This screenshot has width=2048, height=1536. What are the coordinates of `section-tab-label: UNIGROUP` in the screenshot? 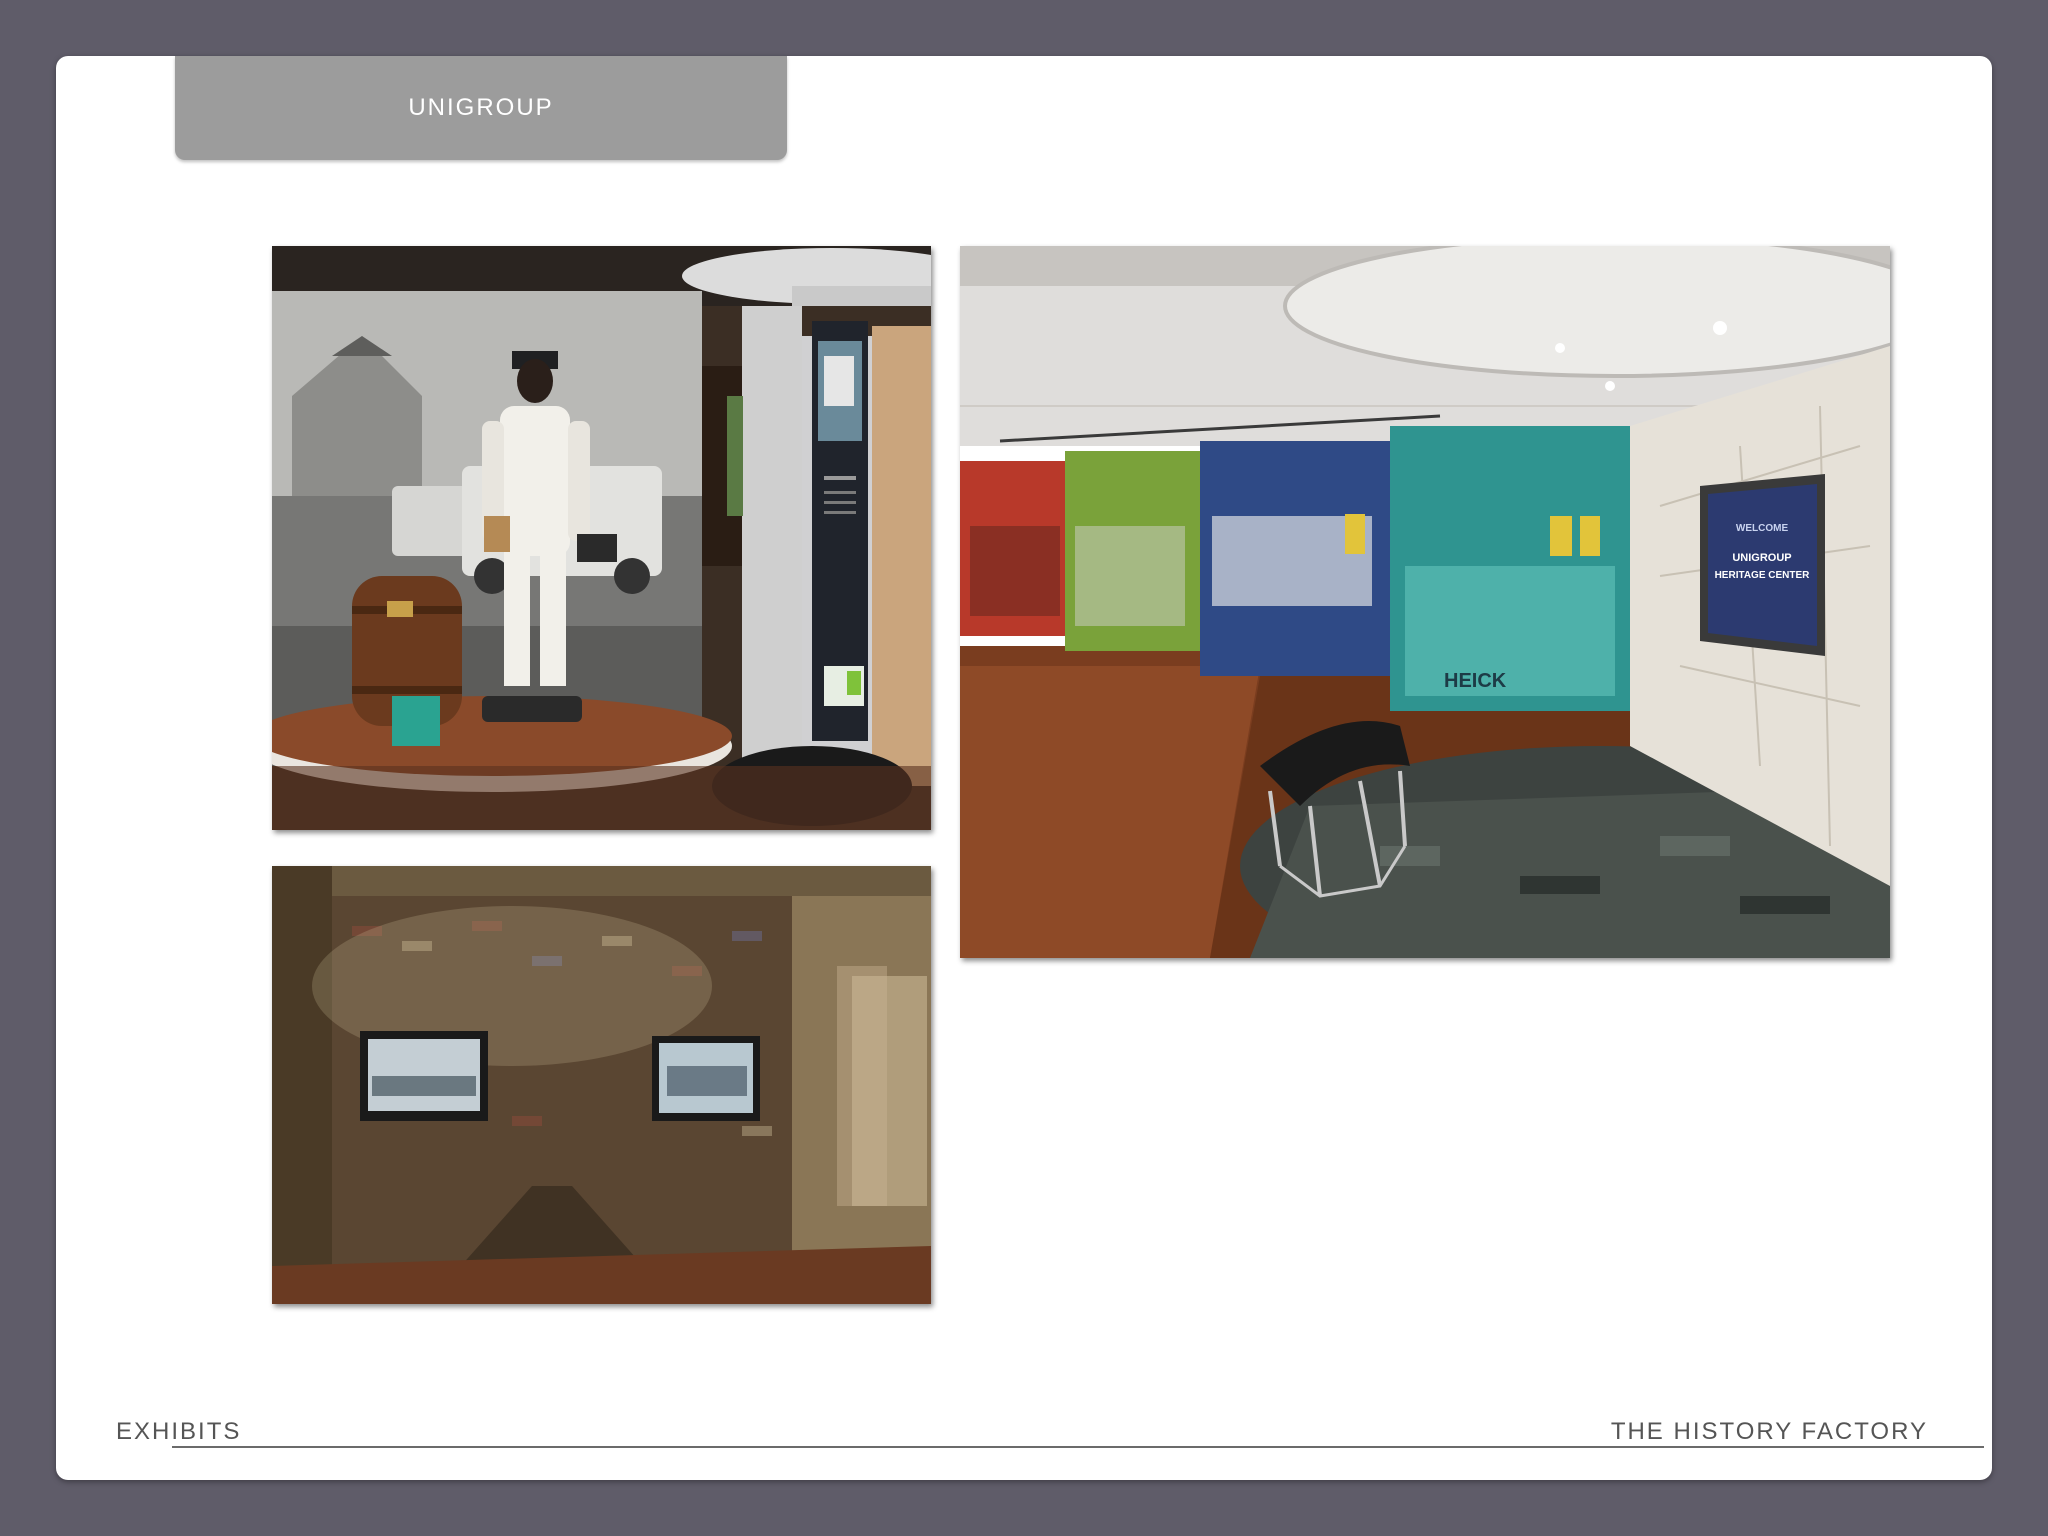 It's located at (481, 107).